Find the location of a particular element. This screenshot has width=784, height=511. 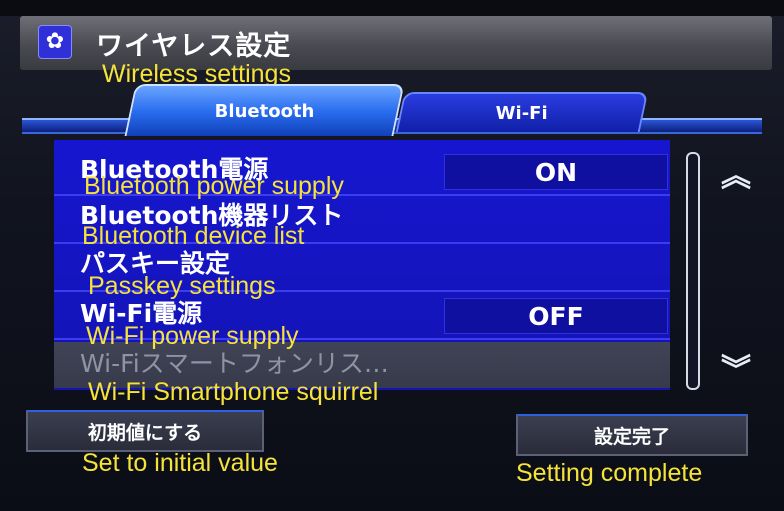

row-annotation: Bluetooth device list is located at coordinates (193, 236).